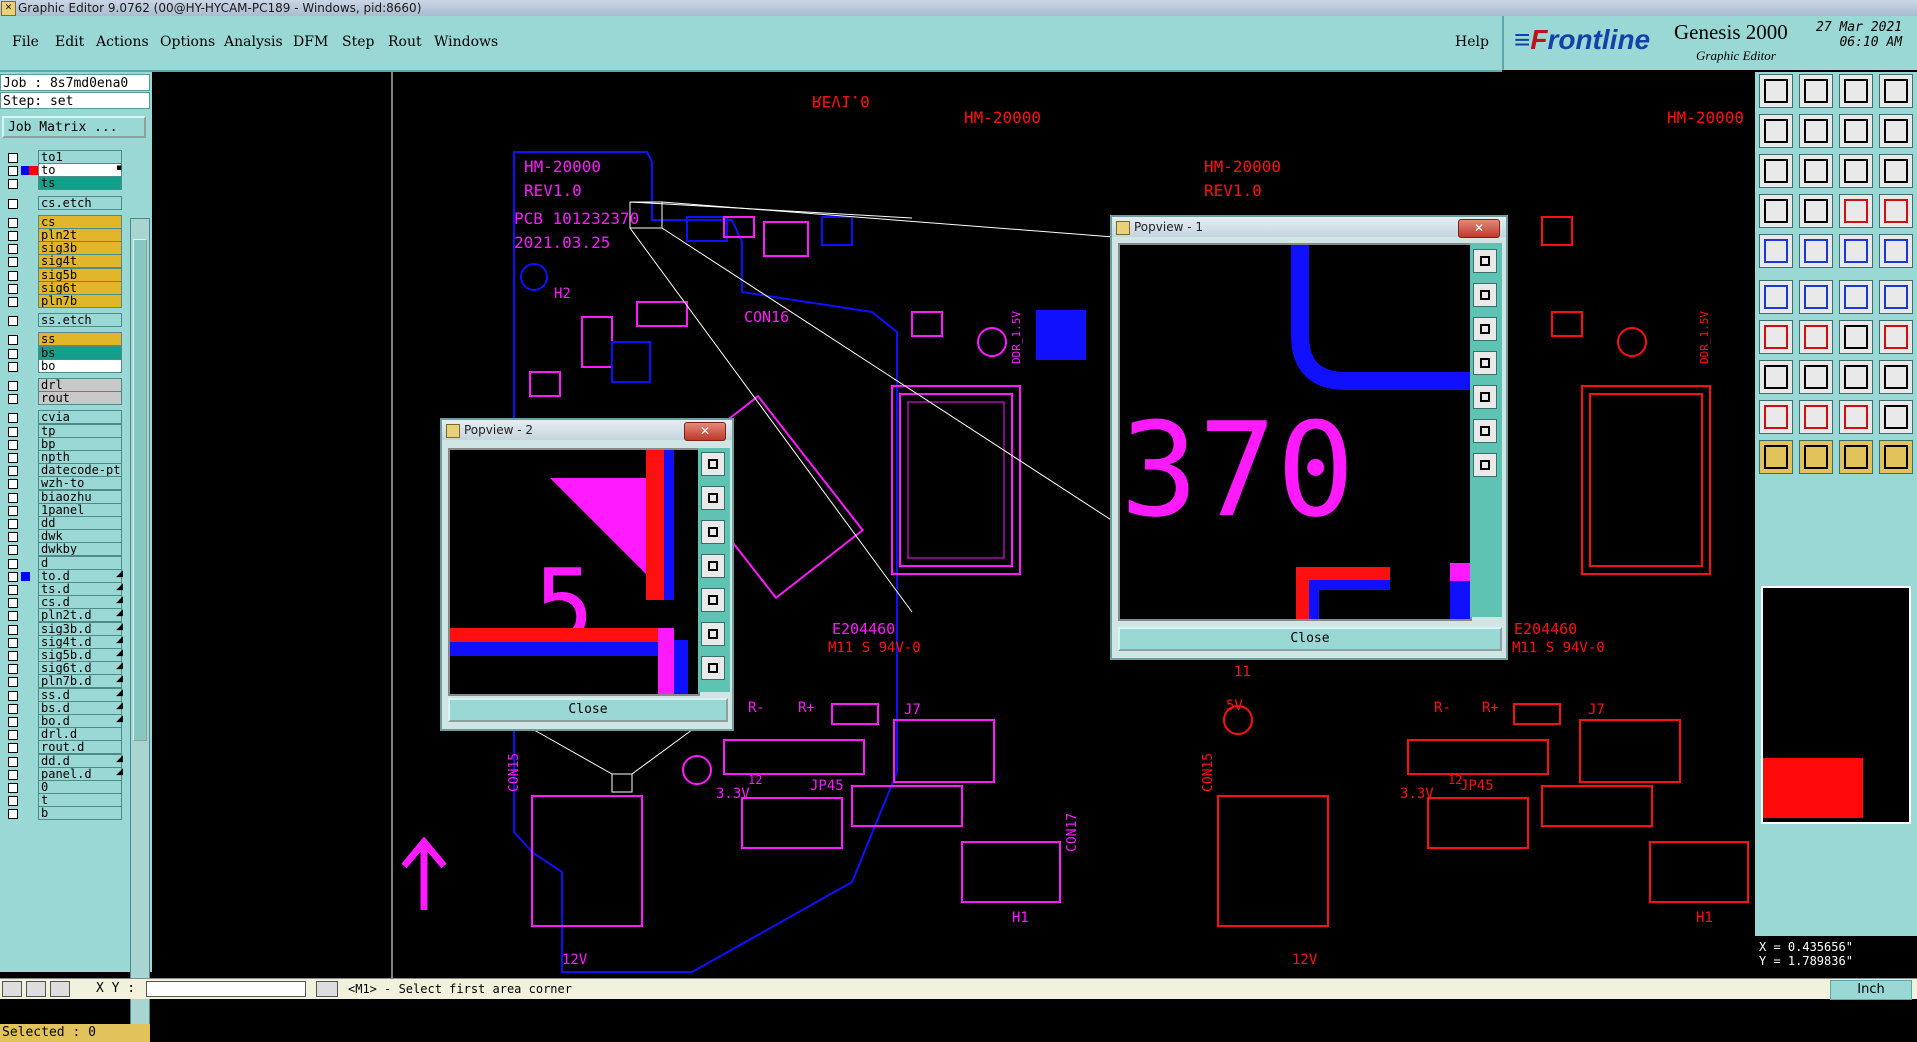 The image size is (1917, 1042). What do you see at coordinates (80, 470) in the screenshot?
I see `layer-name: datecode-pt` at bounding box center [80, 470].